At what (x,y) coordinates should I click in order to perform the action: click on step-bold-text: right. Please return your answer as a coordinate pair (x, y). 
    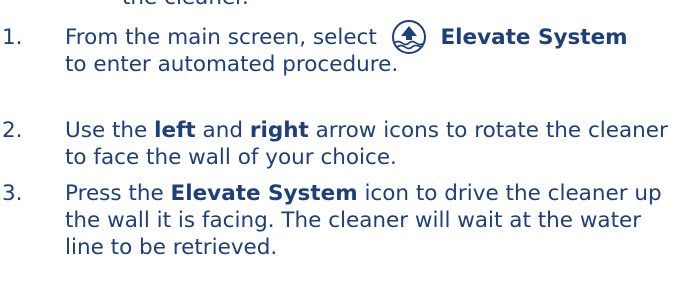
    Looking at the image, I should click on (279, 130).